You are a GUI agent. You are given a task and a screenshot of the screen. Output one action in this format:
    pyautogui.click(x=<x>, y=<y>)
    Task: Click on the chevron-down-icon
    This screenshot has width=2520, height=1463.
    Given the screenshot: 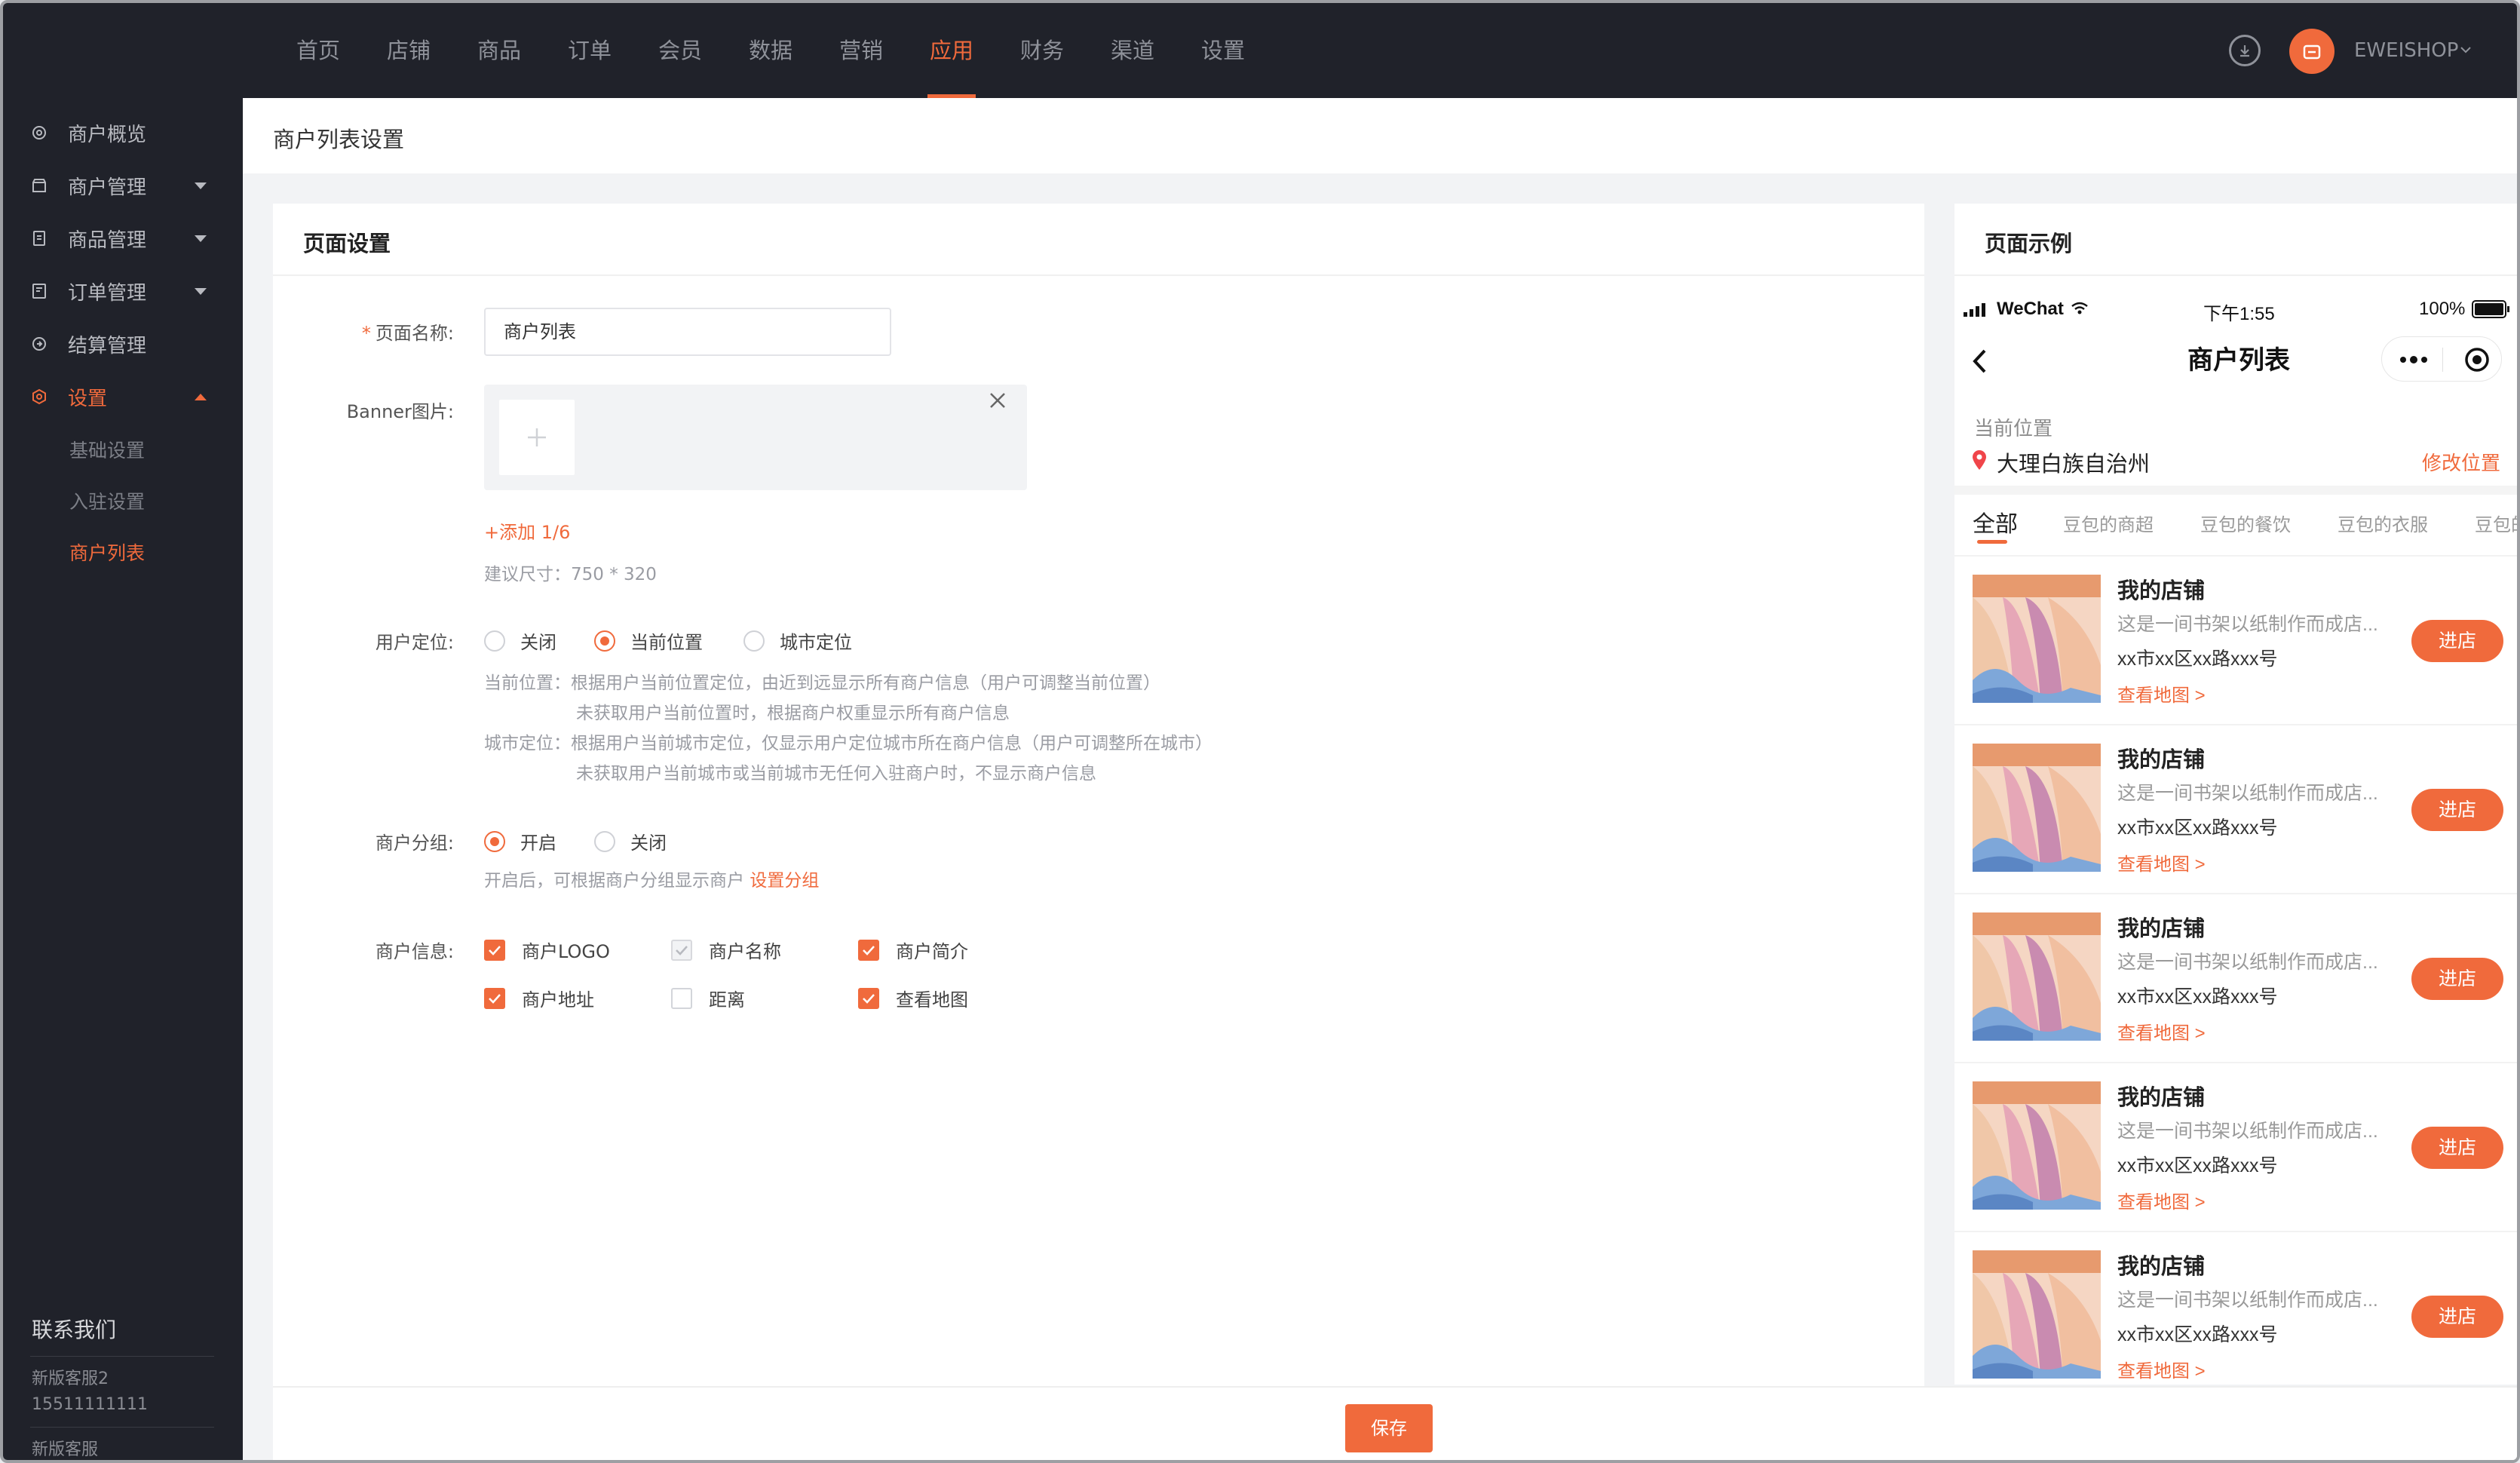 What is the action you would take?
    pyautogui.click(x=2466, y=50)
    